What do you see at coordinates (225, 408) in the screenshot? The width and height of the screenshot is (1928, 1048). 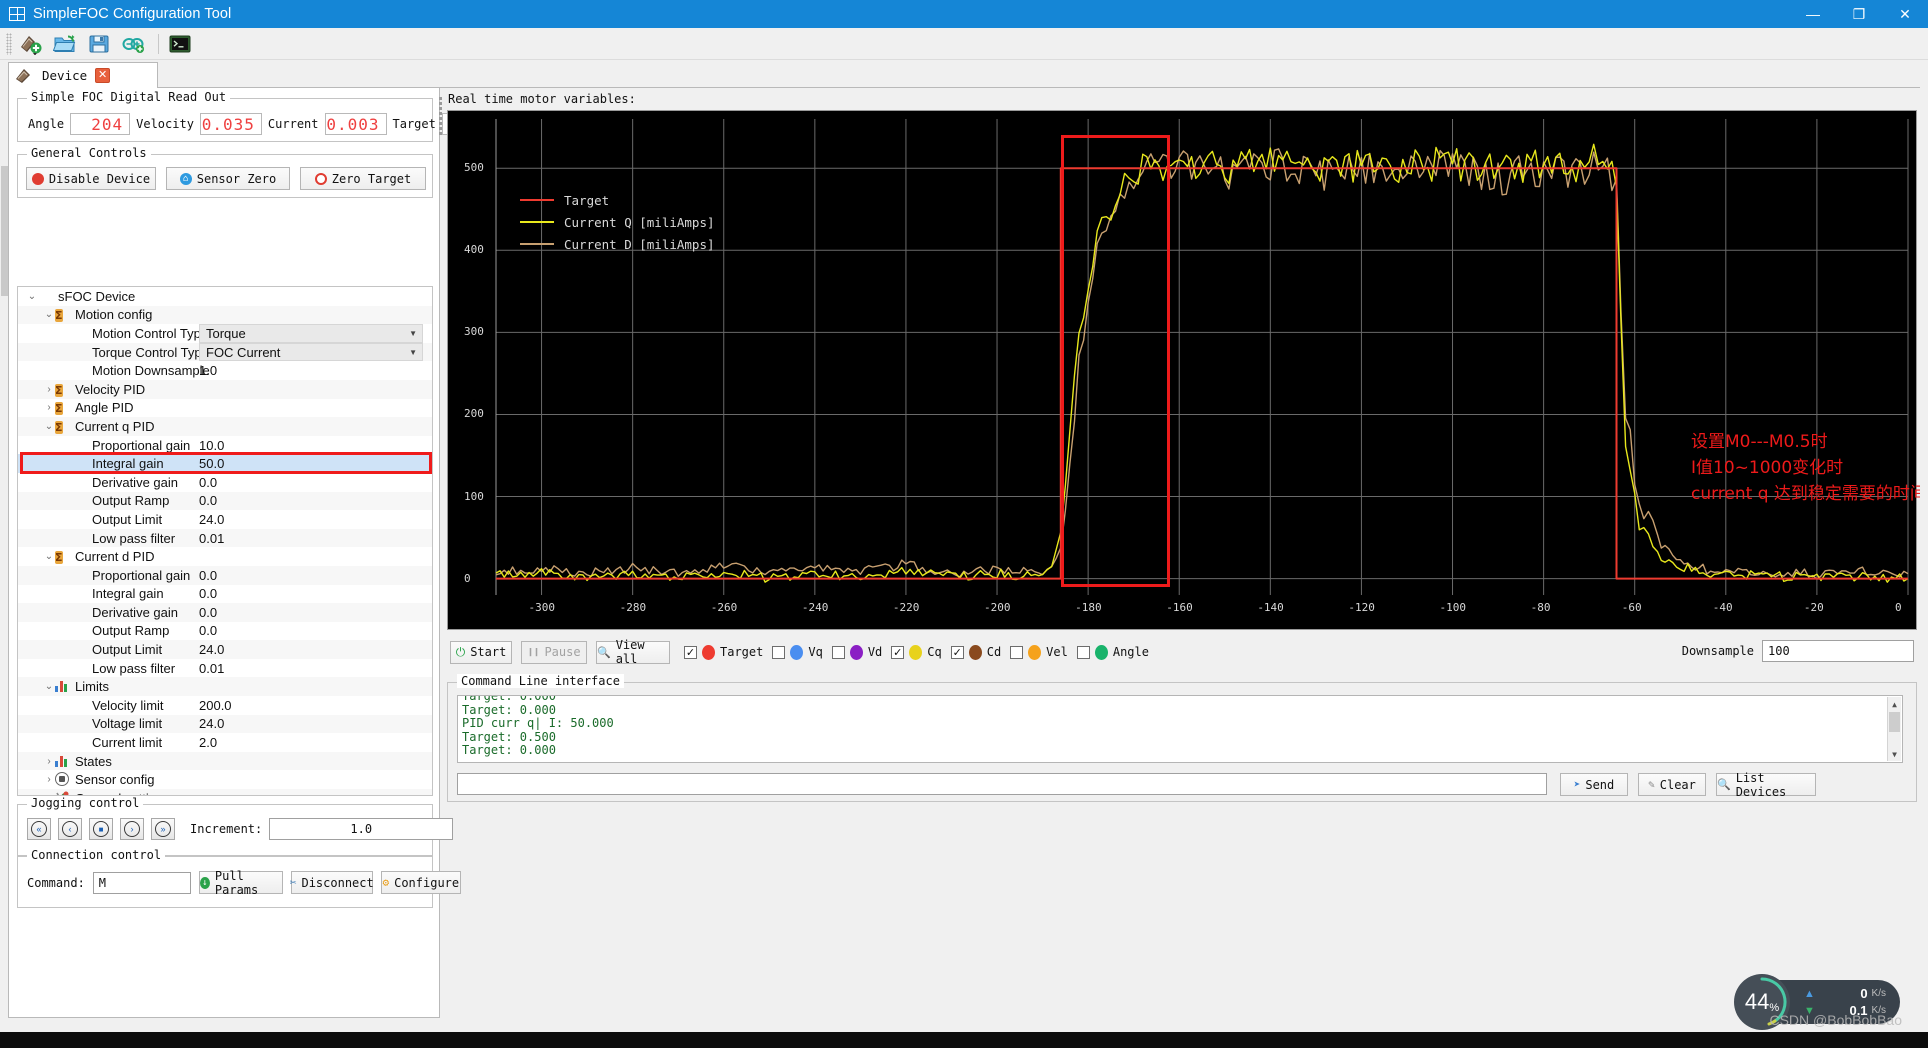 I see `tree-node: › Σ Angle PID` at bounding box center [225, 408].